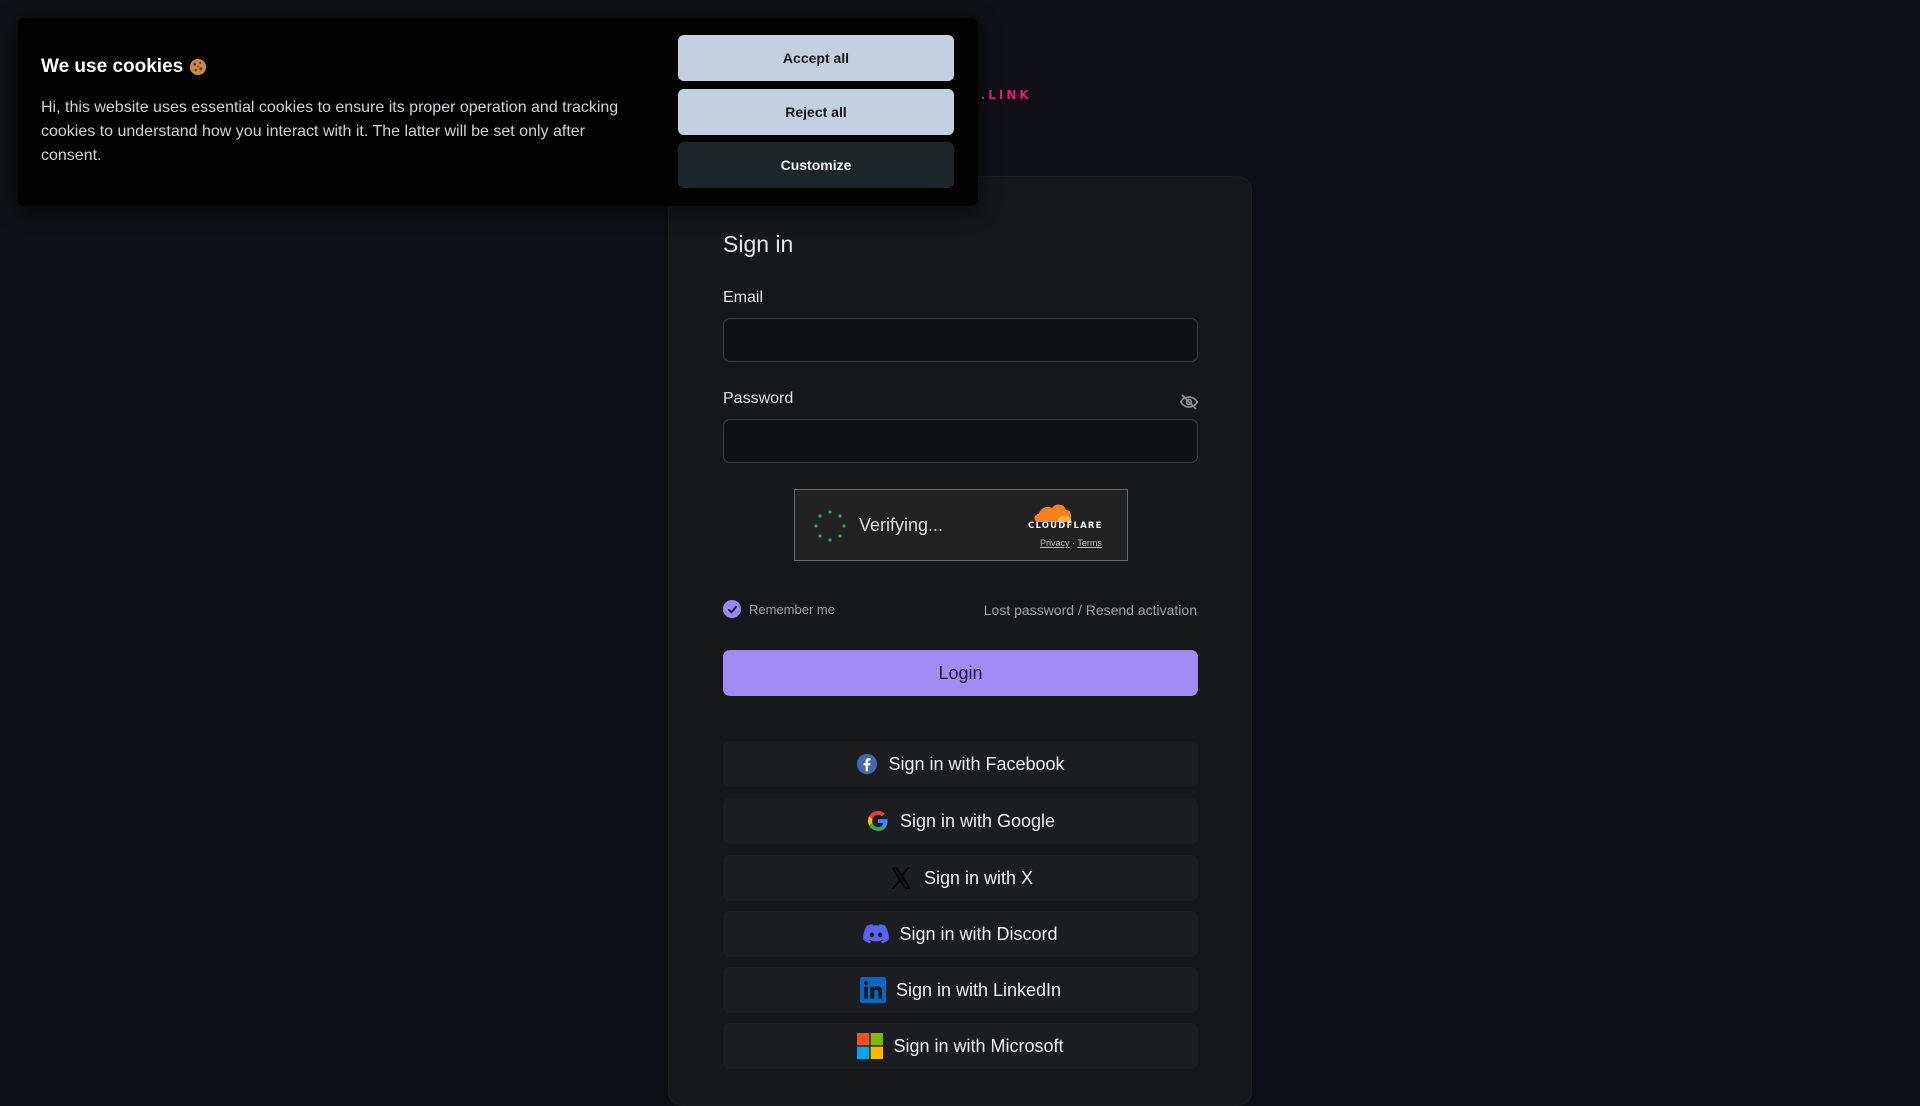  Describe the element at coordinates (1189, 402) in the screenshot. I see `eye-off-icon` at that location.